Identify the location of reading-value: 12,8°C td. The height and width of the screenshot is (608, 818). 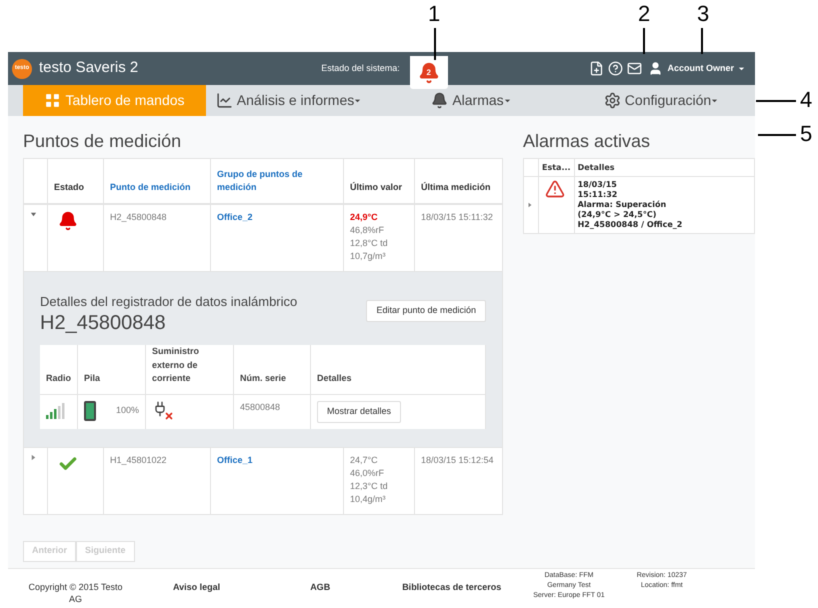
(369, 243).